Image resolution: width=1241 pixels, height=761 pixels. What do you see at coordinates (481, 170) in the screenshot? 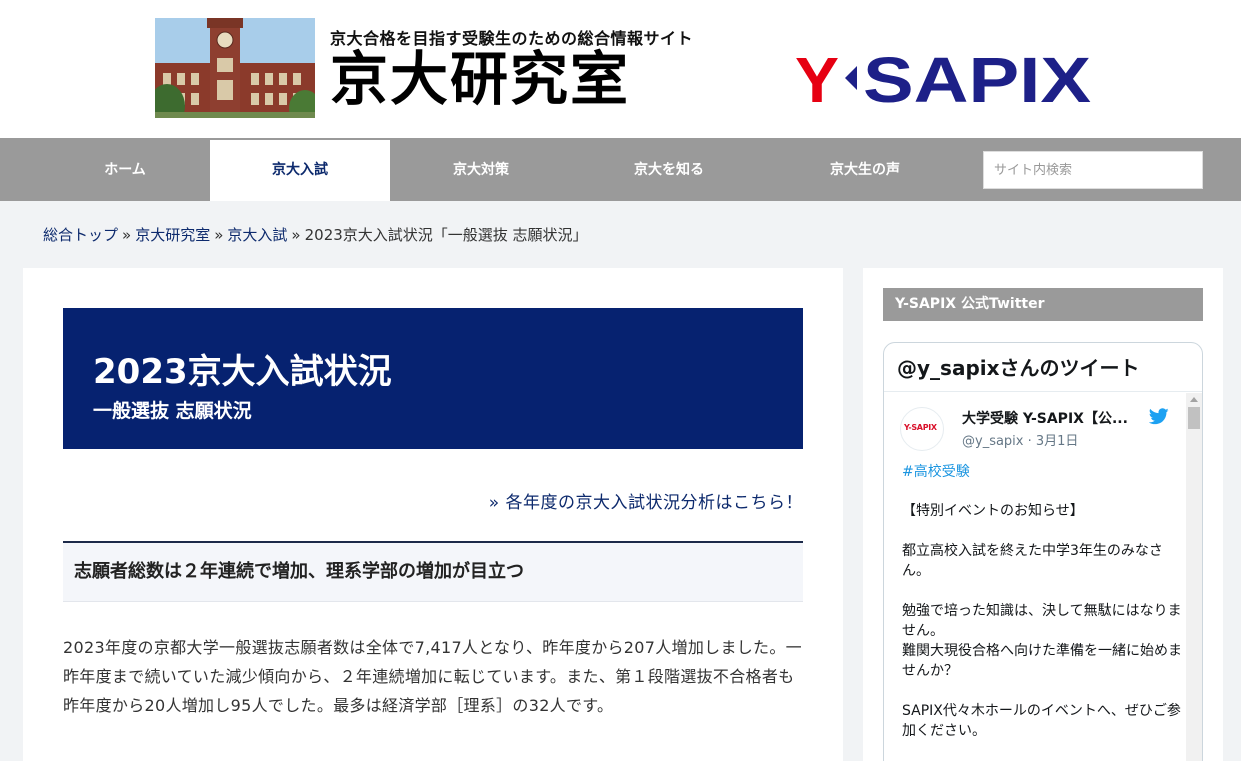
I see `nav-item-kyodai-strategy: 京大対策` at bounding box center [481, 170].